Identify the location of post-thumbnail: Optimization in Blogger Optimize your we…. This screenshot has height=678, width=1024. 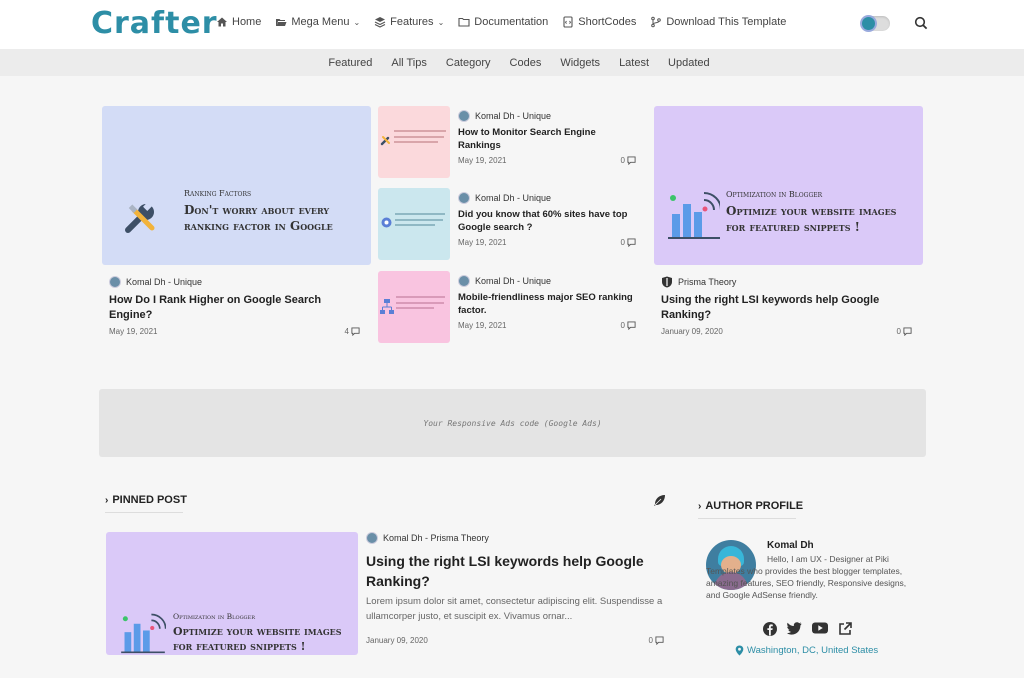
(788, 185).